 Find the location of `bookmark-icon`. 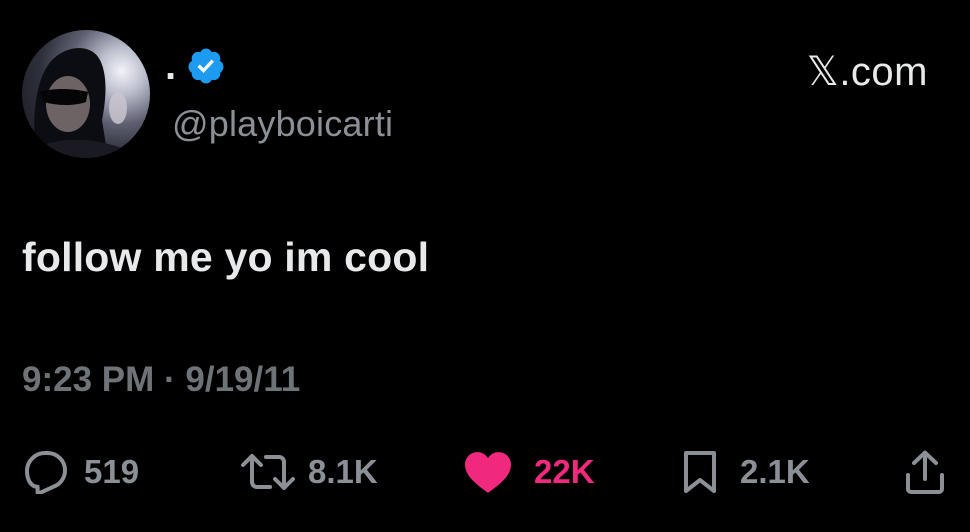

bookmark-icon is located at coordinates (700, 472).